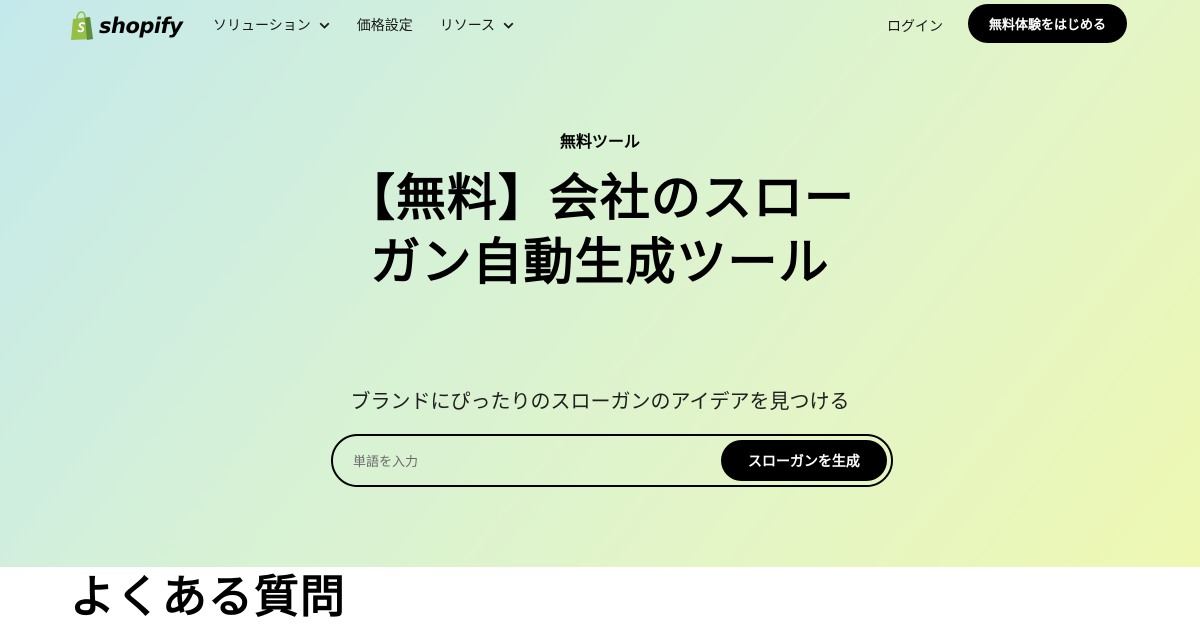 Image resolution: width=1200 pixels, height=630 pixels. What do you see at coordinates (533, 462) in the screenshot?
I see `keyword-input` at bounding box center [533, 462].